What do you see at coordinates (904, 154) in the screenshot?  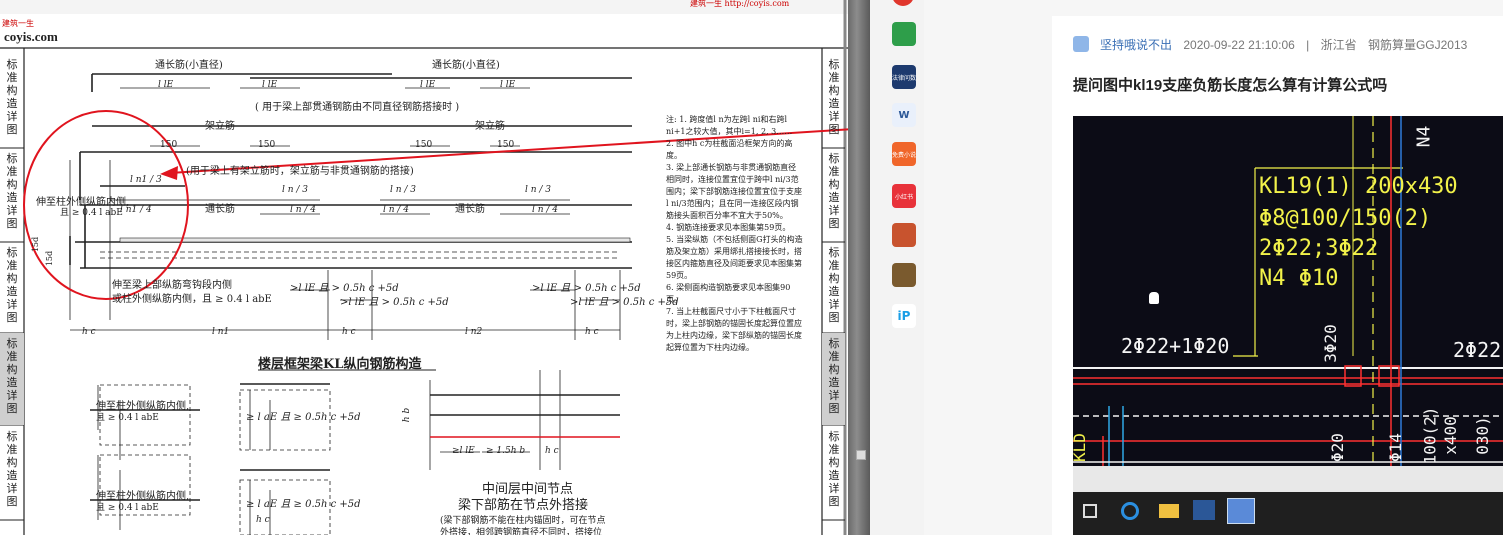 I see `free-novel-icon: 免费小说` at bounding box center [904, 154].